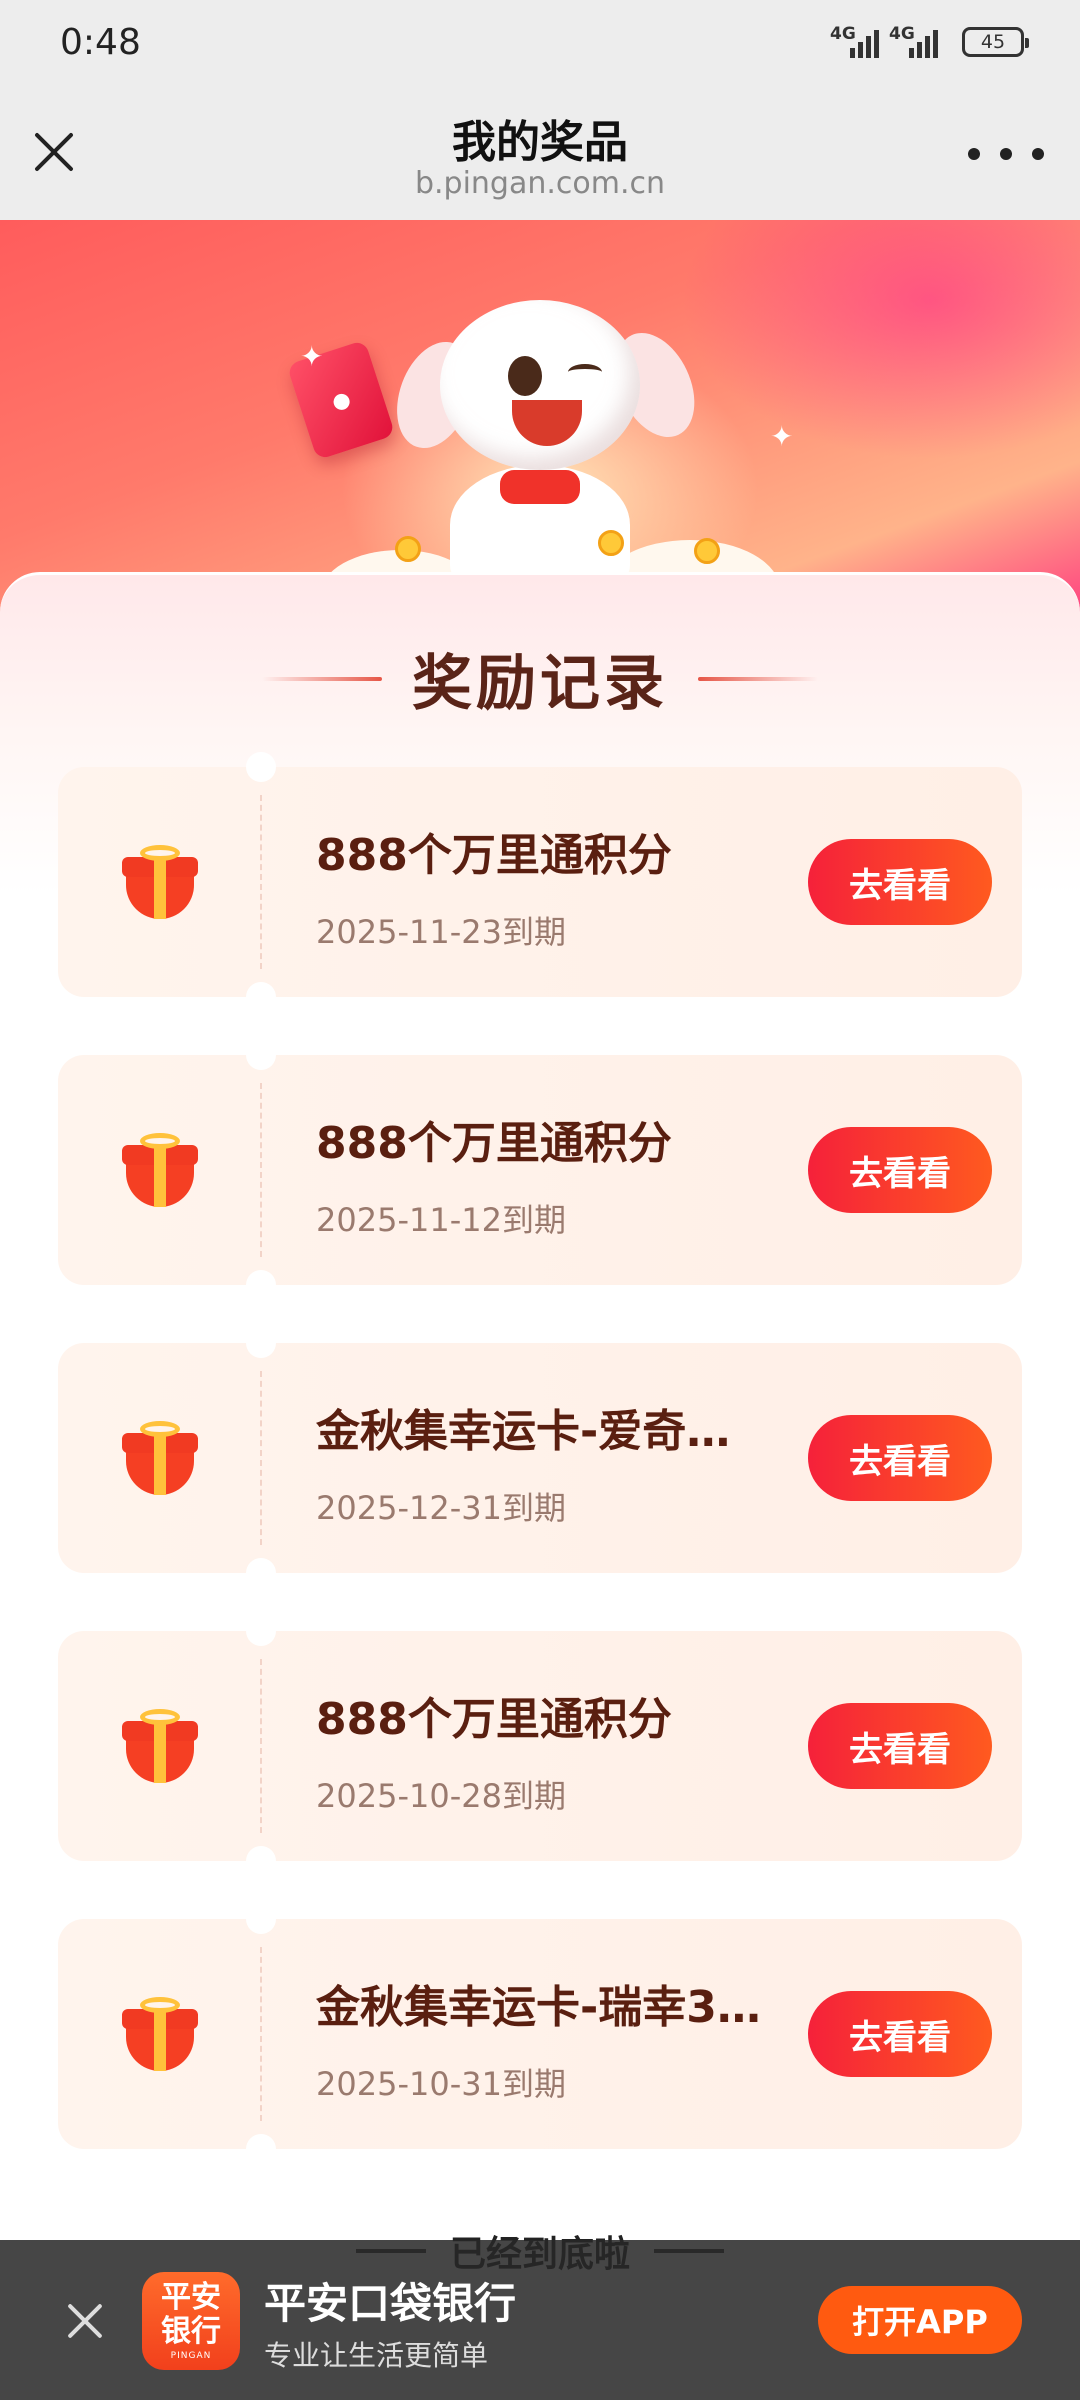 The image size is (1080, 2400). Describe the element at coordinates (758, 678) in the screenshot. I see `title-divider-right` at that location.